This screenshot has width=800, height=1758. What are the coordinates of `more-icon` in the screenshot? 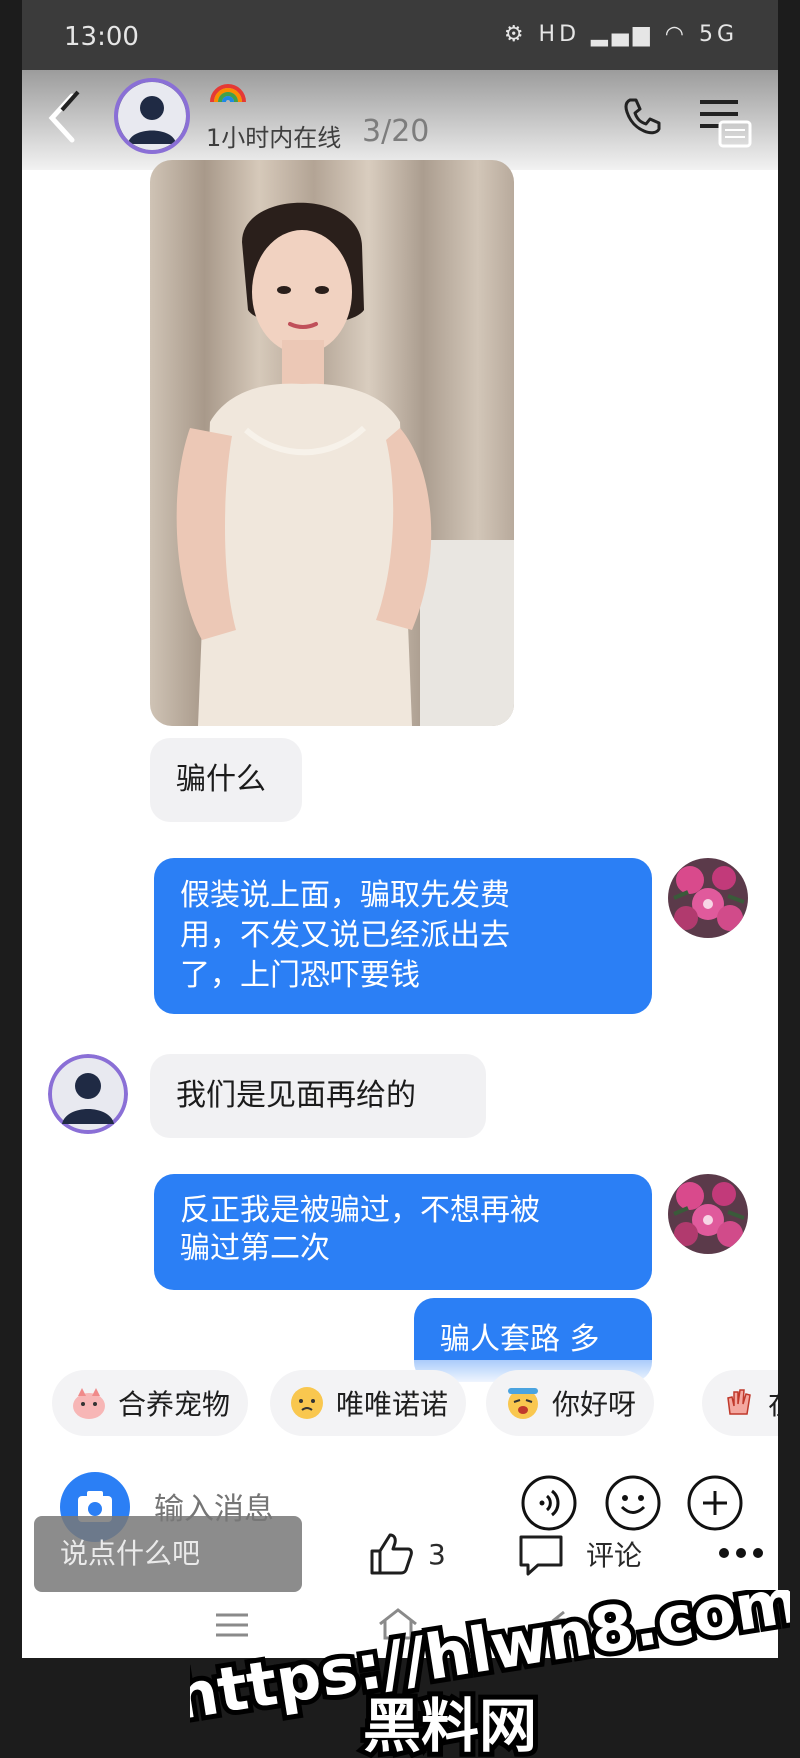 It's located at (741, 1553).